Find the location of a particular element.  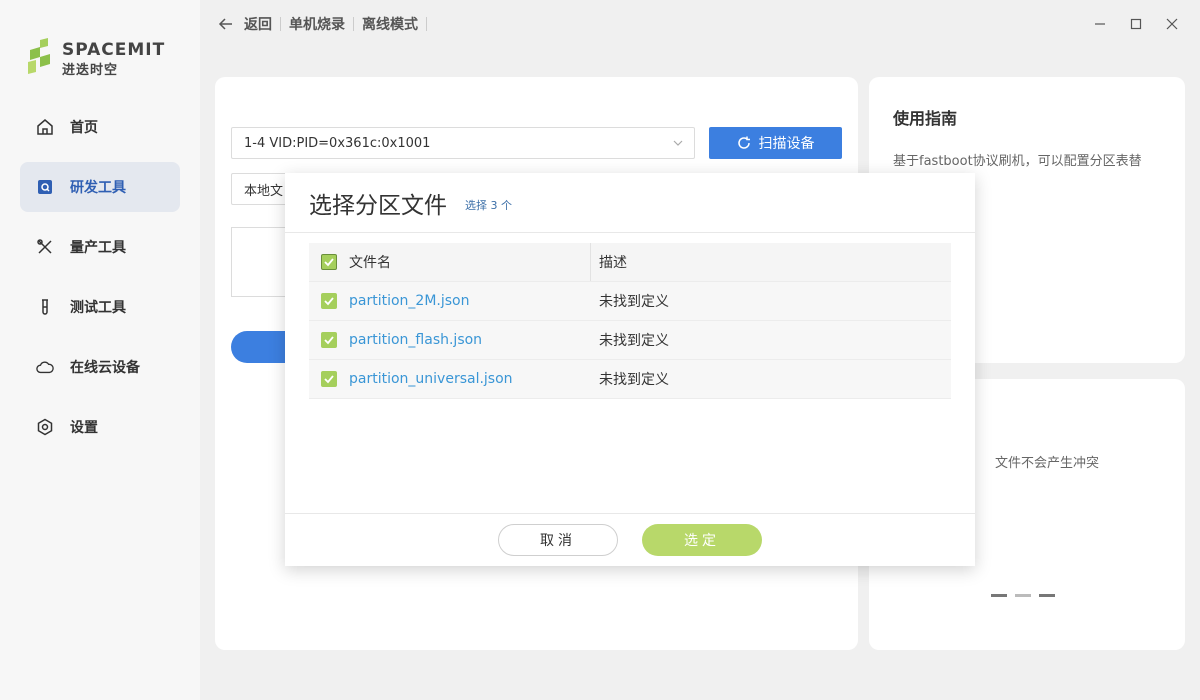

cloud-icon is located at coordinates (45, 367).